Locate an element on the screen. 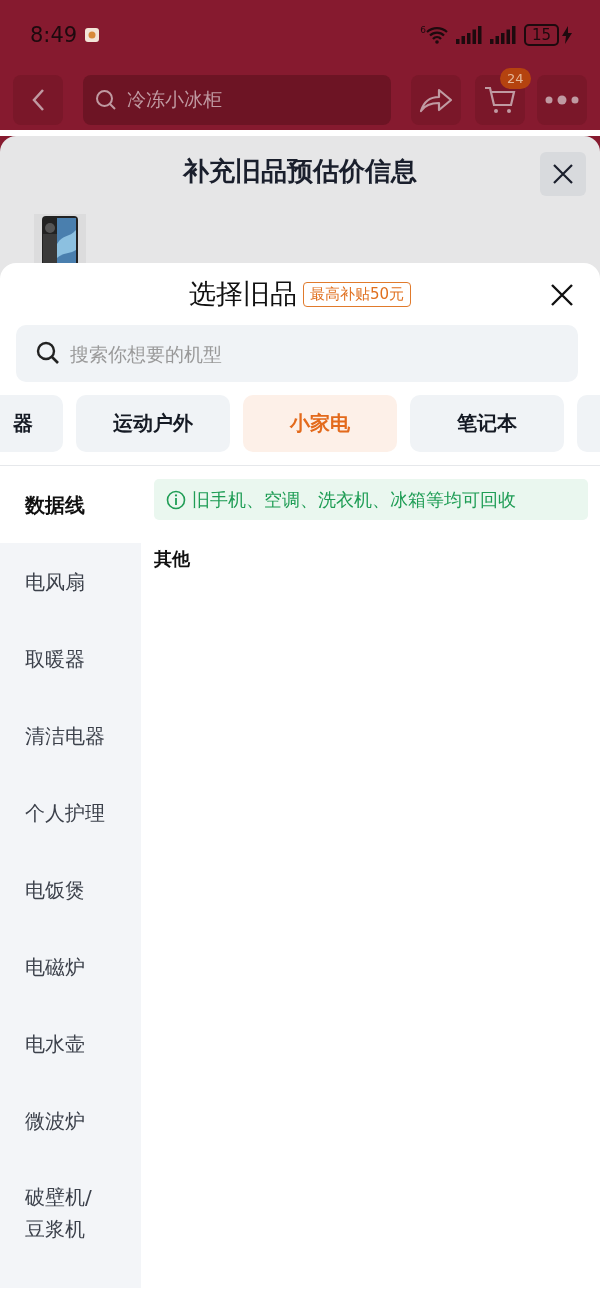 The height and width of the screenshot is (1295, 600). sidebar-item: 电磁炉 is located at coordinates (70, 966).